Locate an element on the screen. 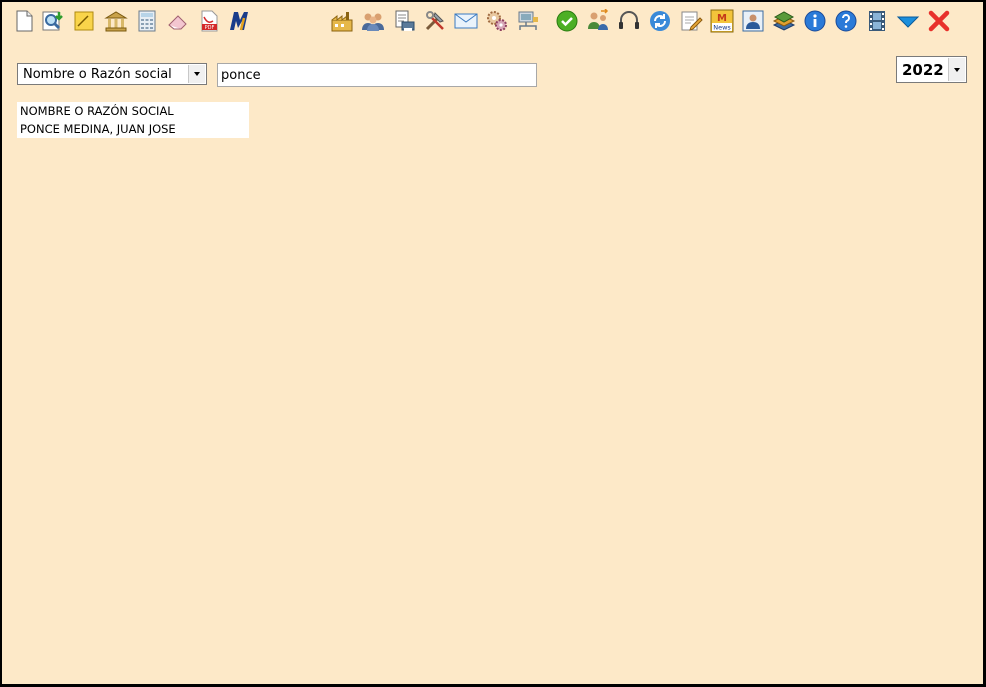 Image resolution: width=986 pixels, height=687 pixels. year-value: 2022 is located at coordinates (923, 70).